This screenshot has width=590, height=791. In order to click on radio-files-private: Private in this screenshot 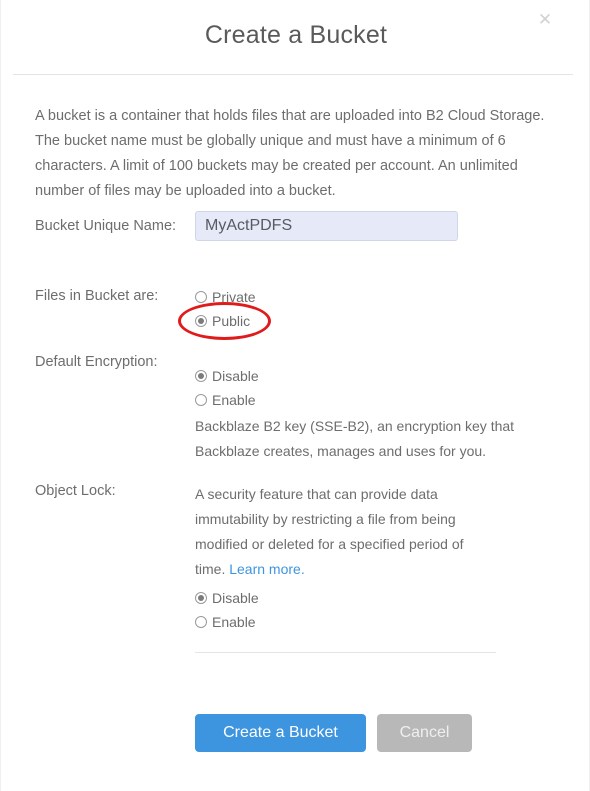, I will do `click(225, 297)`.